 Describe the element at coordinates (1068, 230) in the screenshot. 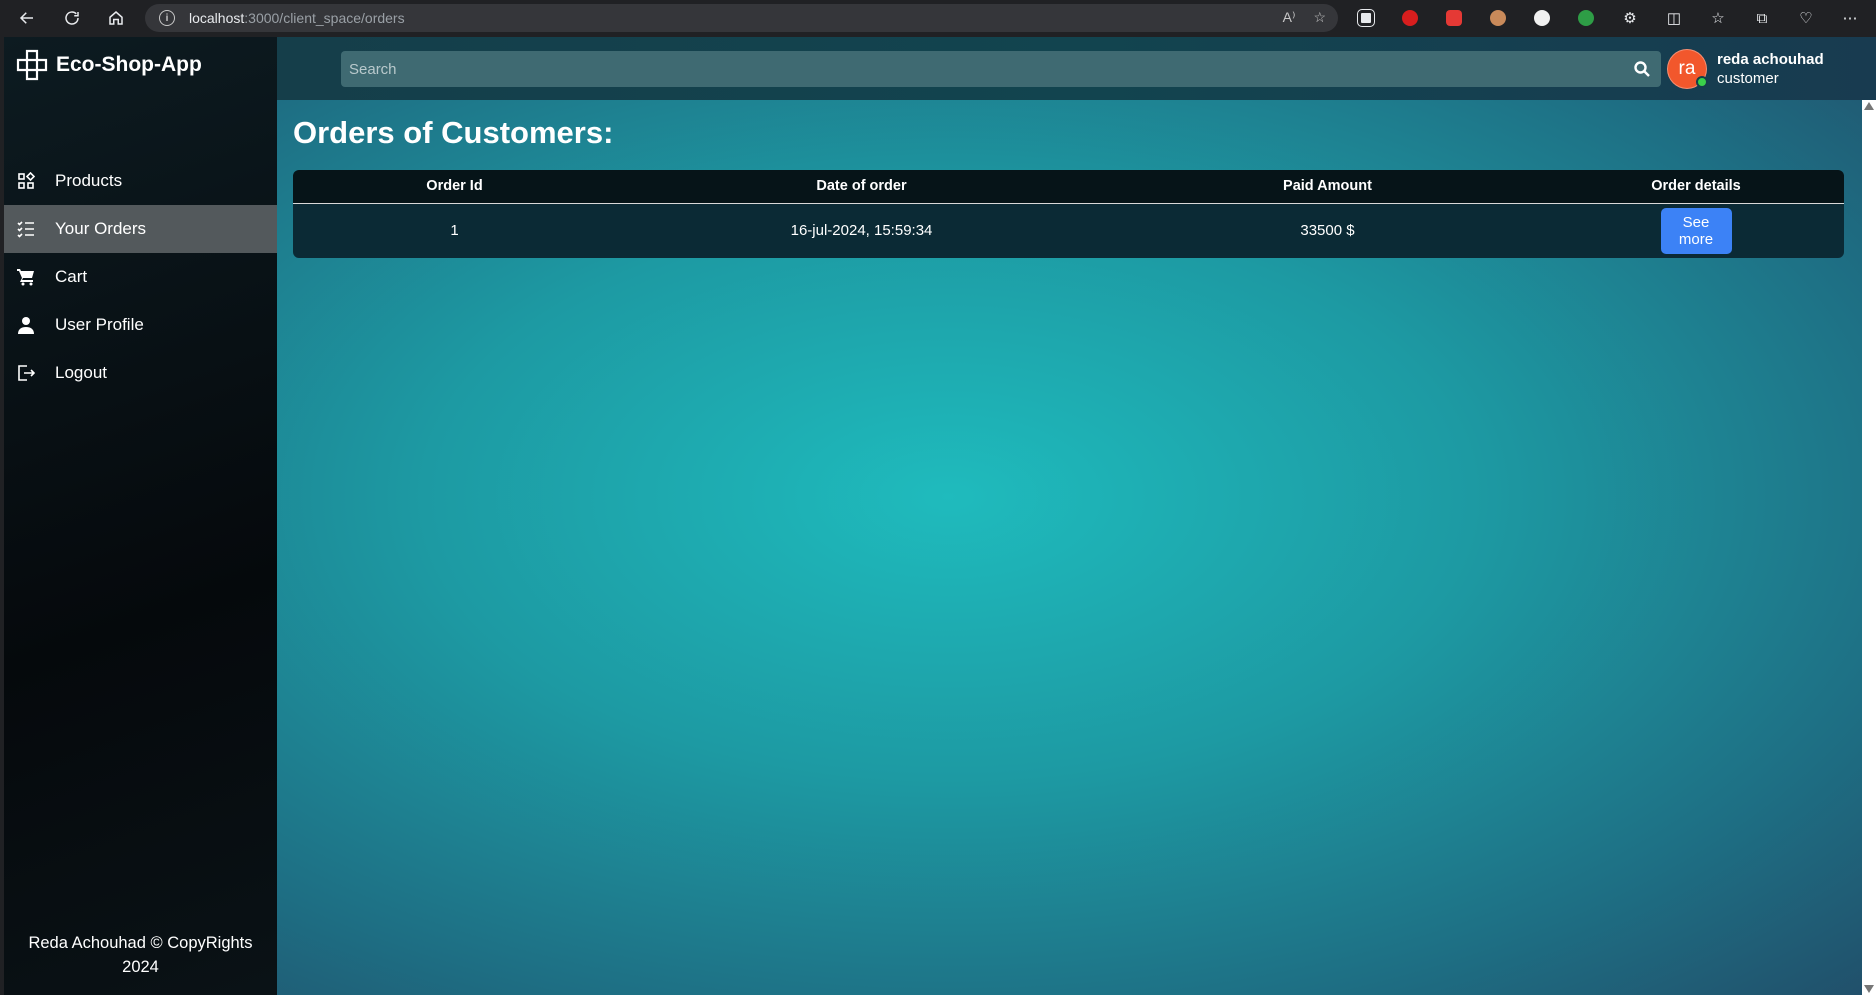

I see `table-row: 1 16-jul-2024, 15:59:34 33500 $ See more` at that location.